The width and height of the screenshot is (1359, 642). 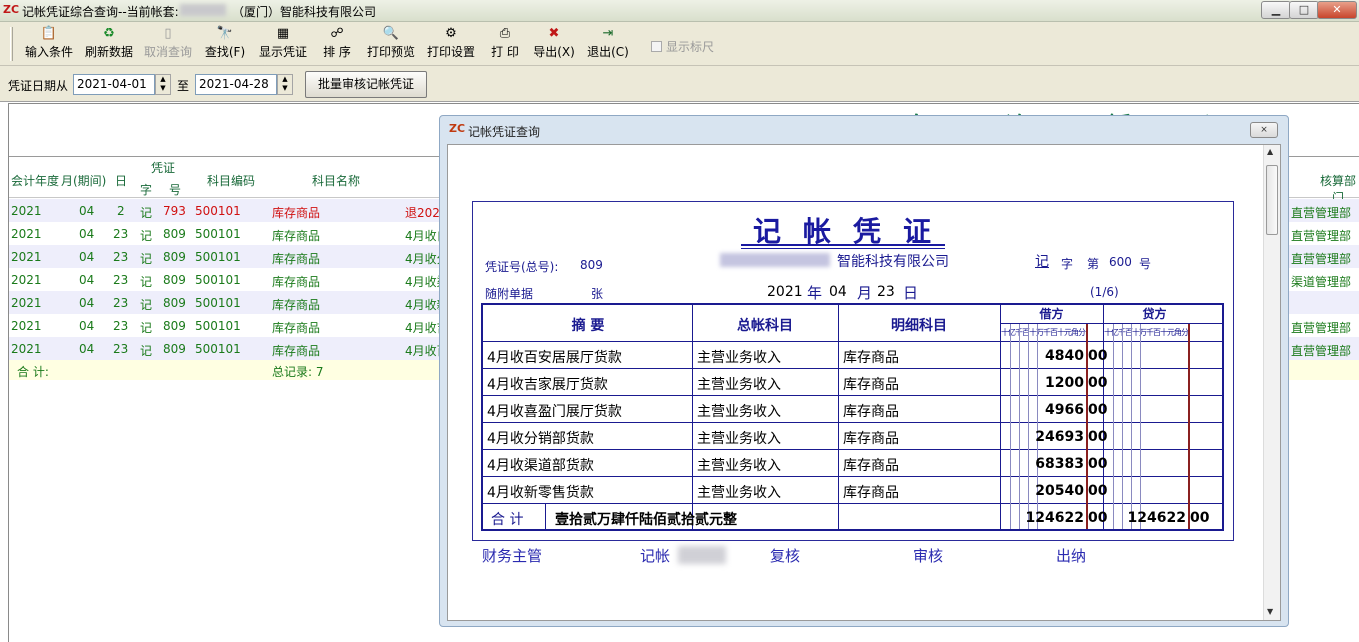 I want to click on printer-icon: ⎙, so click(x=505, y=33).